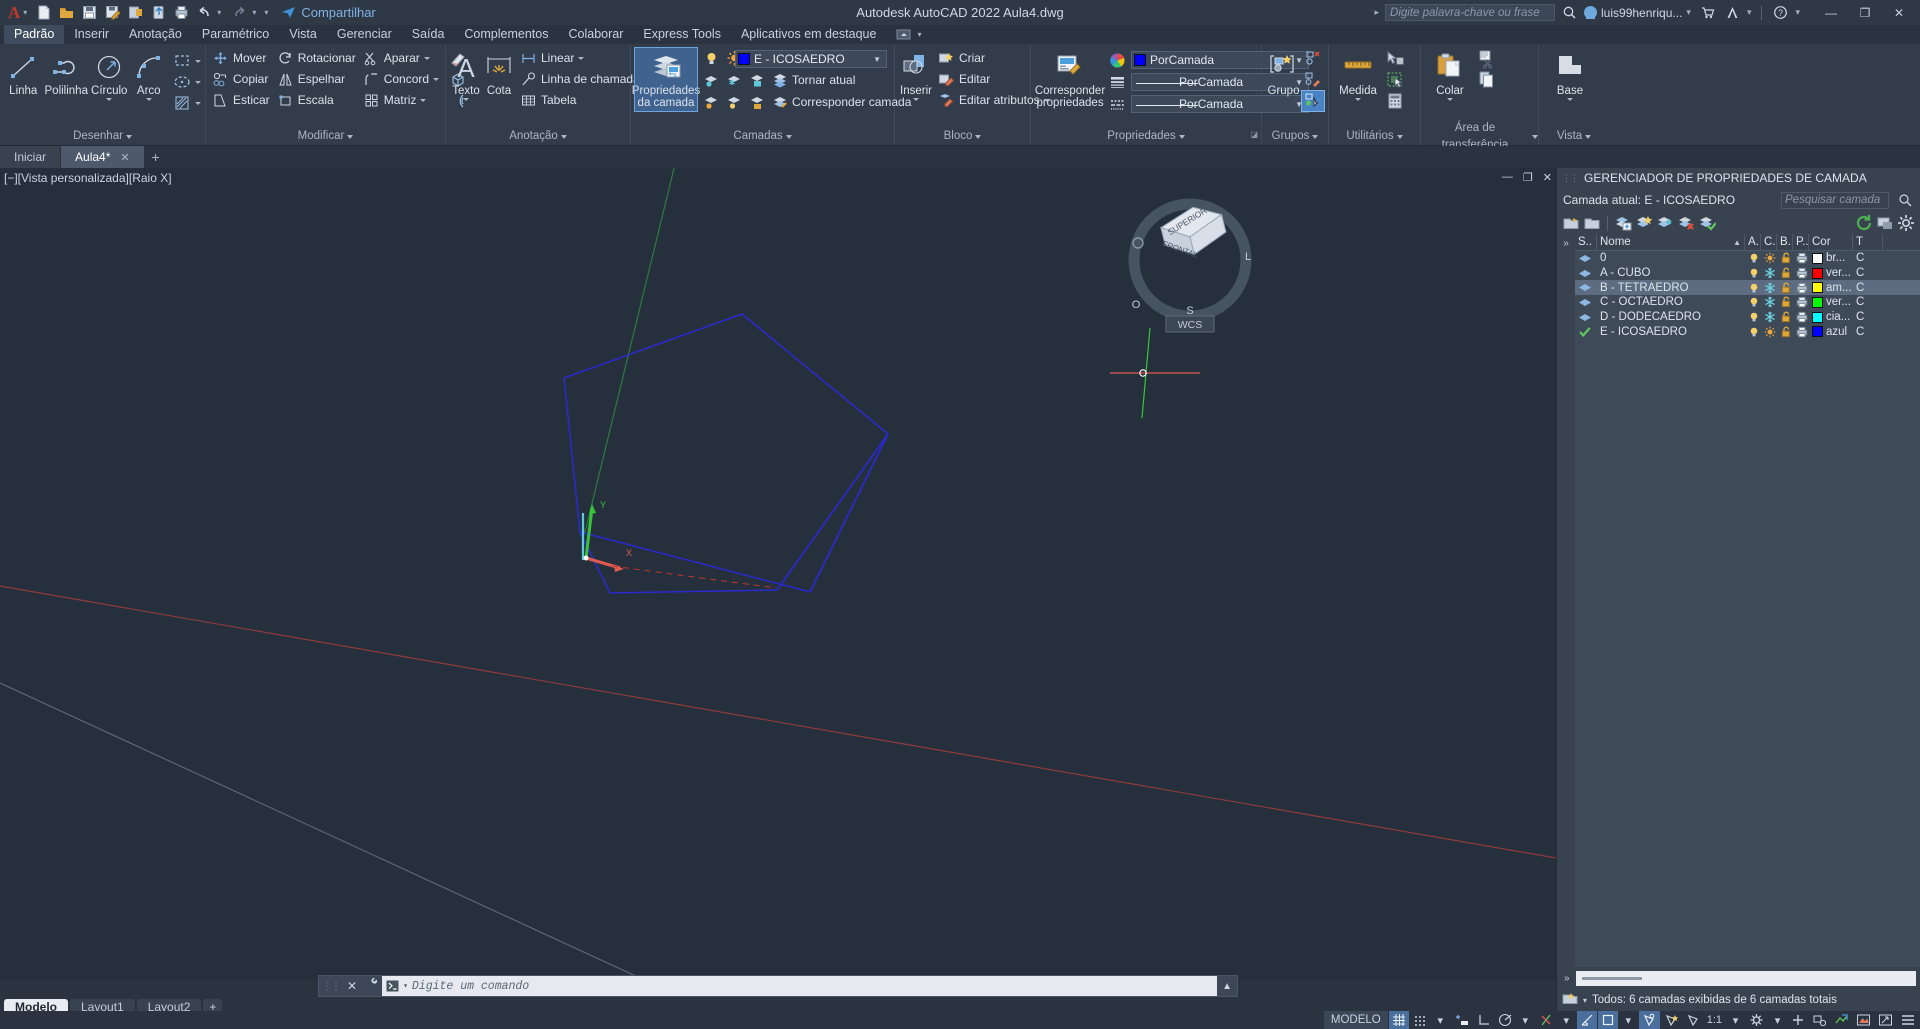 The image size is (1920, 1029). Describe the element at coordinates (364, 34) in the screenshot. I see `ribbon-tab-gerenciar: Gerenciar` at that location.